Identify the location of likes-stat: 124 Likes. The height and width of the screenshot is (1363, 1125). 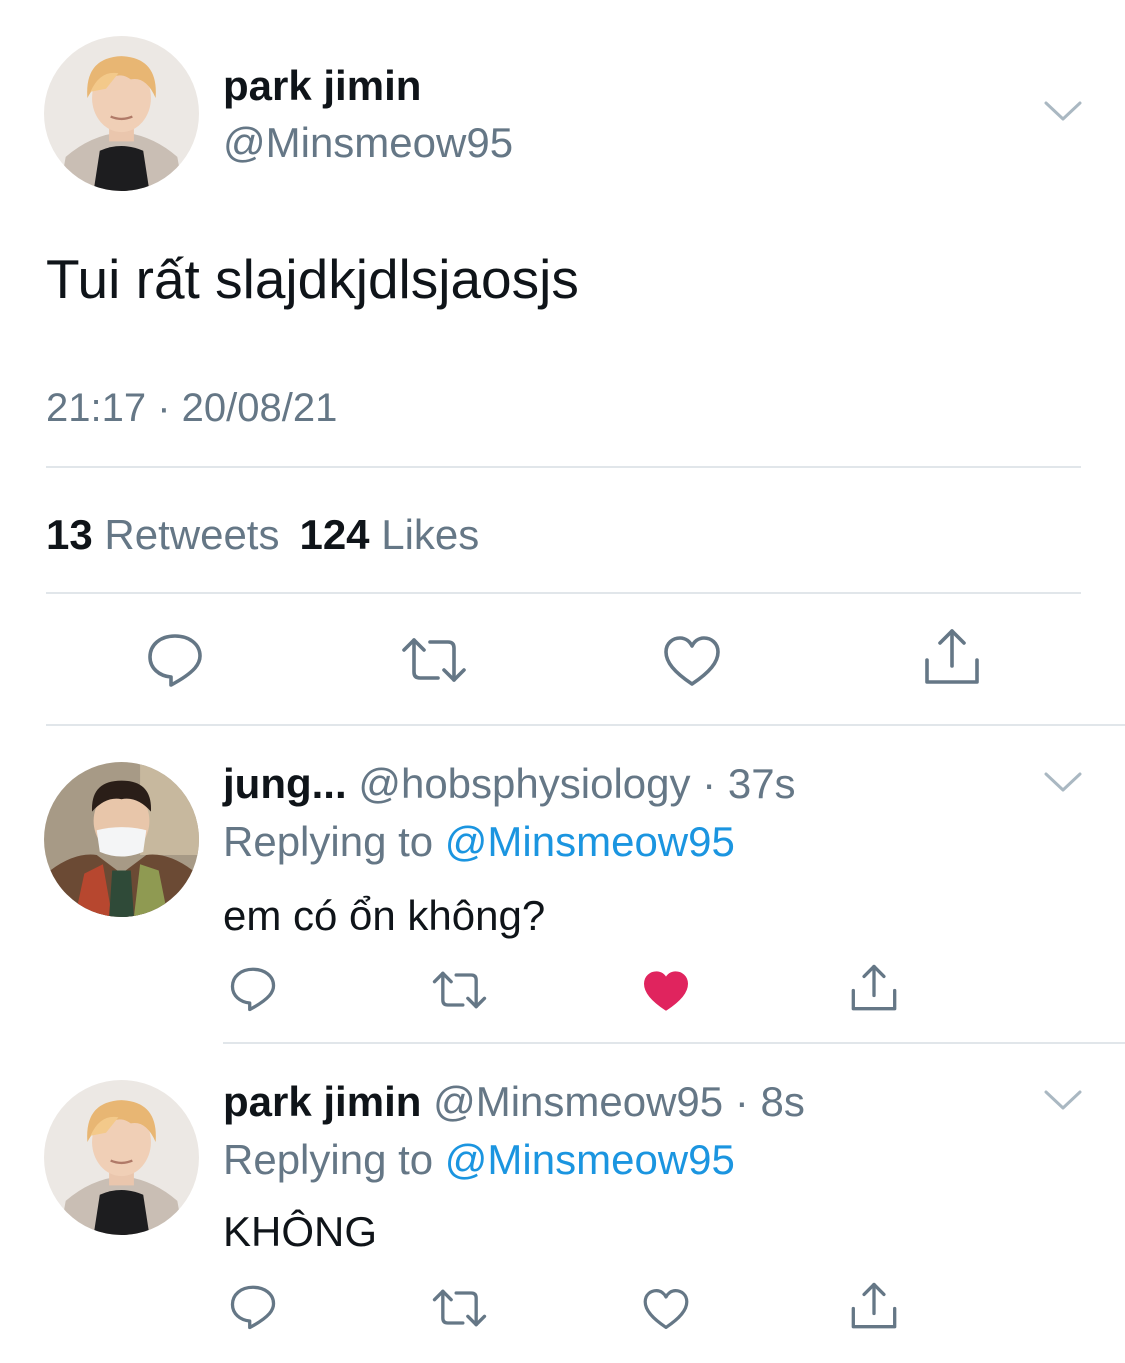
(389, 534).